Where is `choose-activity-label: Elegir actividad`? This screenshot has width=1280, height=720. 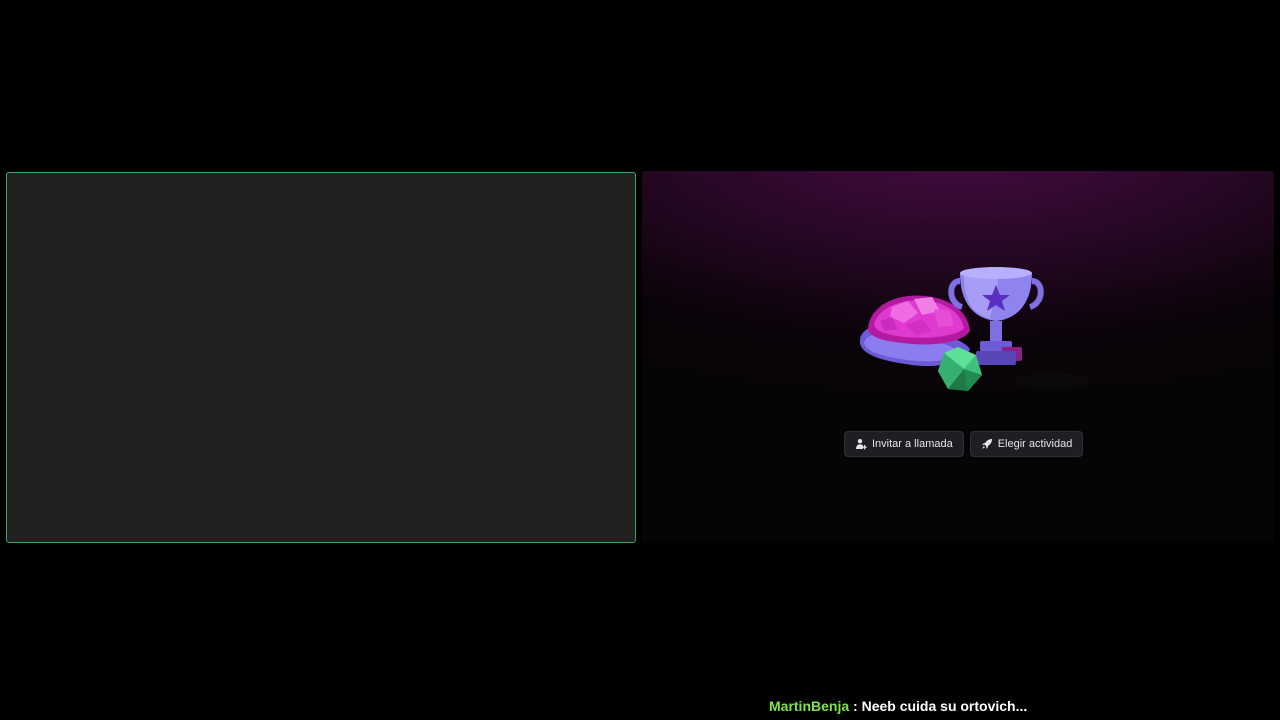 choose-activity-label: Elegir actividad is located at coordinates (1035, 444).